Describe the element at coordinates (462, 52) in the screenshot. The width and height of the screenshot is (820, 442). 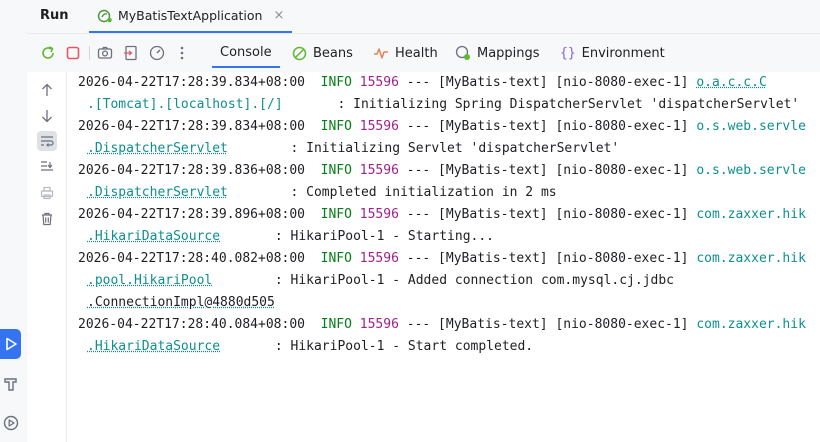
I see `mappings-icon` at that location.